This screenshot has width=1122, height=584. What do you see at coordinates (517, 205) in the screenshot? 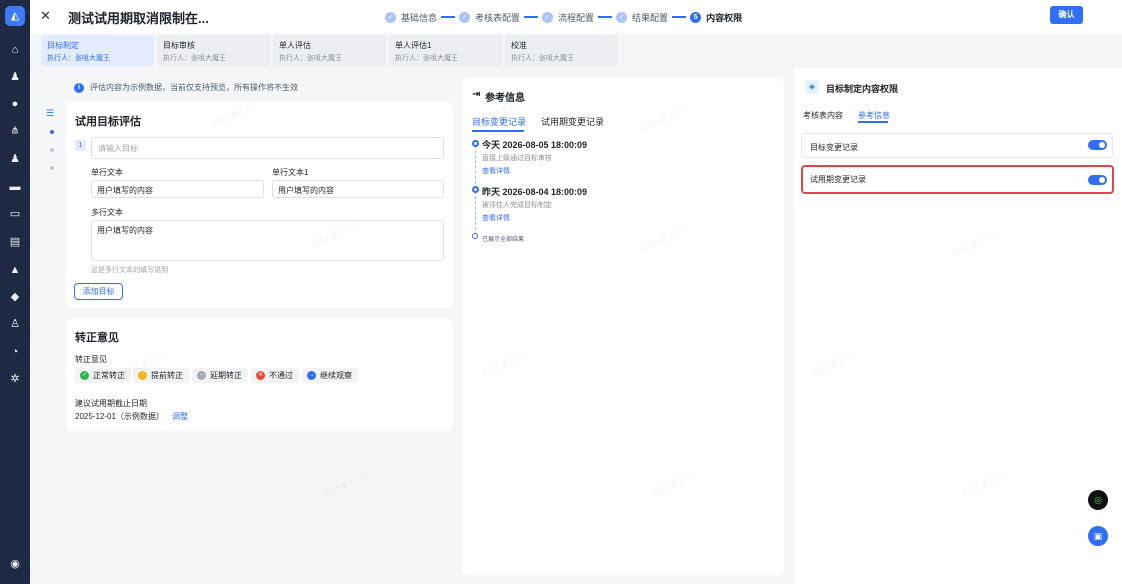
I see `timeline-desc: 被评估人完成目标制定` at bounding box center [517, 205].